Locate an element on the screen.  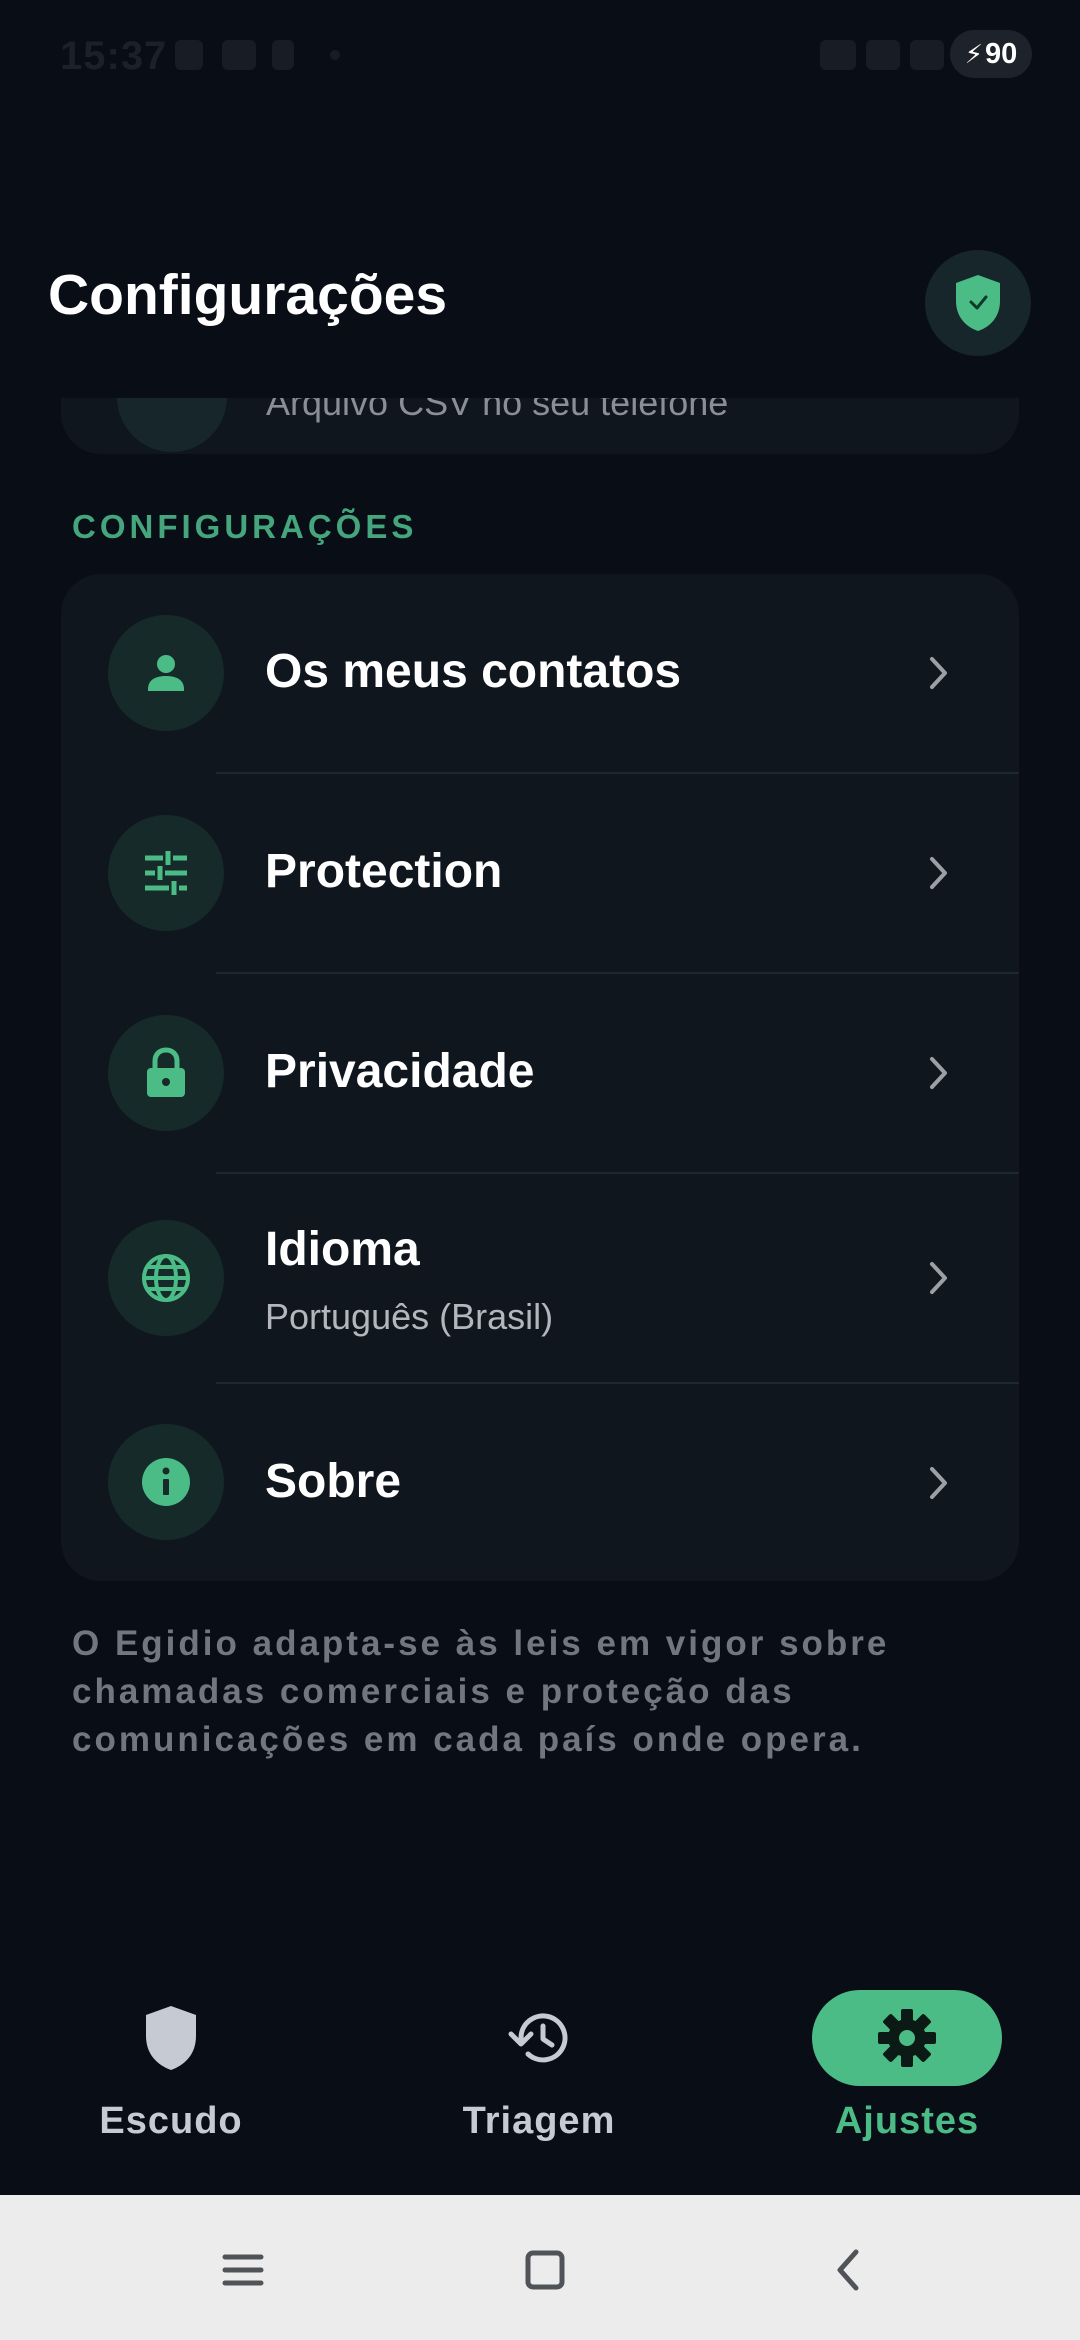
battery-indicator: ⚡ 90 is located at coordinates (991, 54).